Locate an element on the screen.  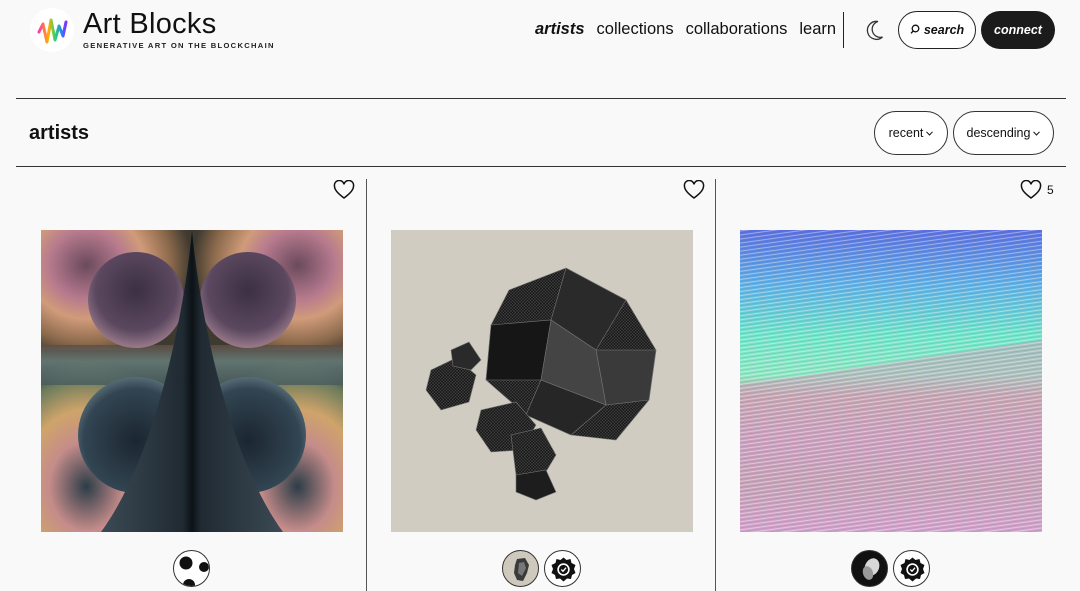
brand-title: Art Blocks is located at coordinates (150, 24).